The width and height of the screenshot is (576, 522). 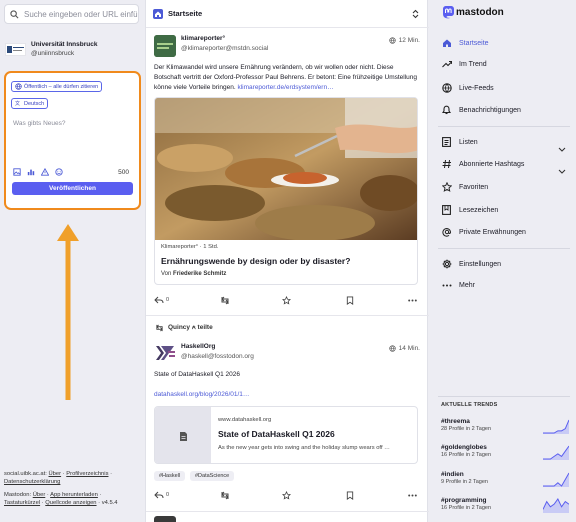 I want to click on card-thumbnail, so click(x=183, y=435).